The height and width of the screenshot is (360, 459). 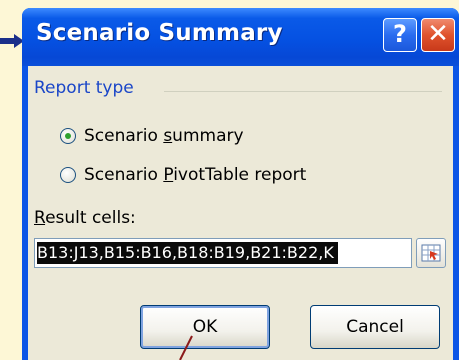 What do you see at coordinates (85, 218) in the screenshot?
I see `result-cells-label: Result cells:` at bounding box center [85, 218].